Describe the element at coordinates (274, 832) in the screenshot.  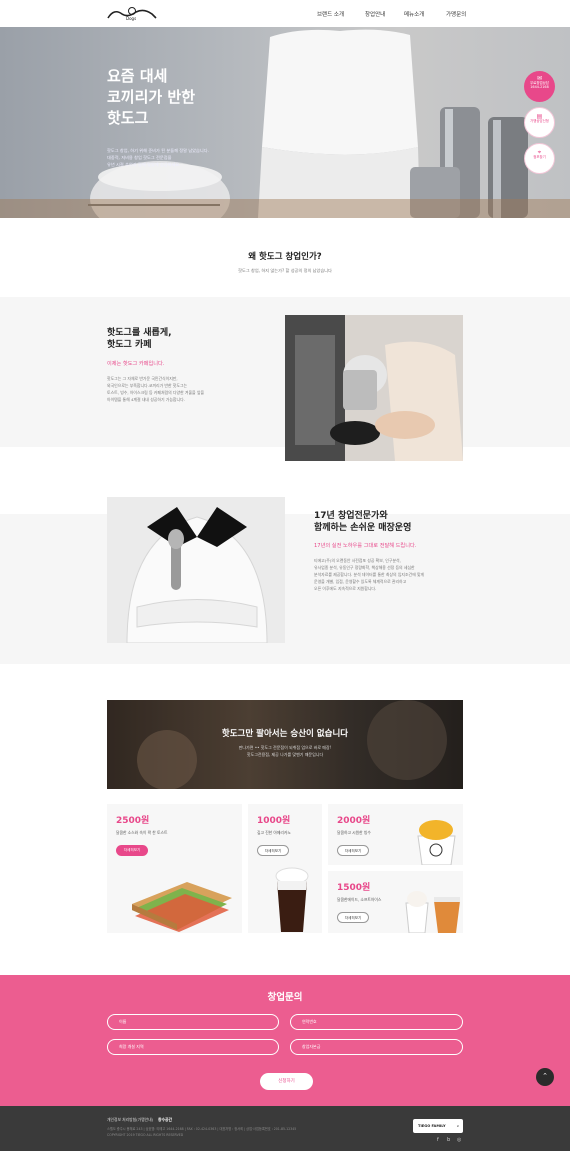
I see `menu-desc: 깊고 진한 아메리카노` at that location.